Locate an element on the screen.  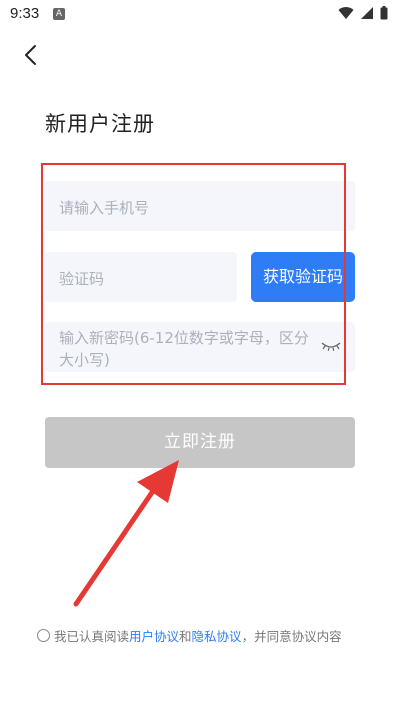
agreement-row: 我已认真阅读 用户协议 和 隐私协议 ，并同意协议内容 is located at coordinates (189, 635).